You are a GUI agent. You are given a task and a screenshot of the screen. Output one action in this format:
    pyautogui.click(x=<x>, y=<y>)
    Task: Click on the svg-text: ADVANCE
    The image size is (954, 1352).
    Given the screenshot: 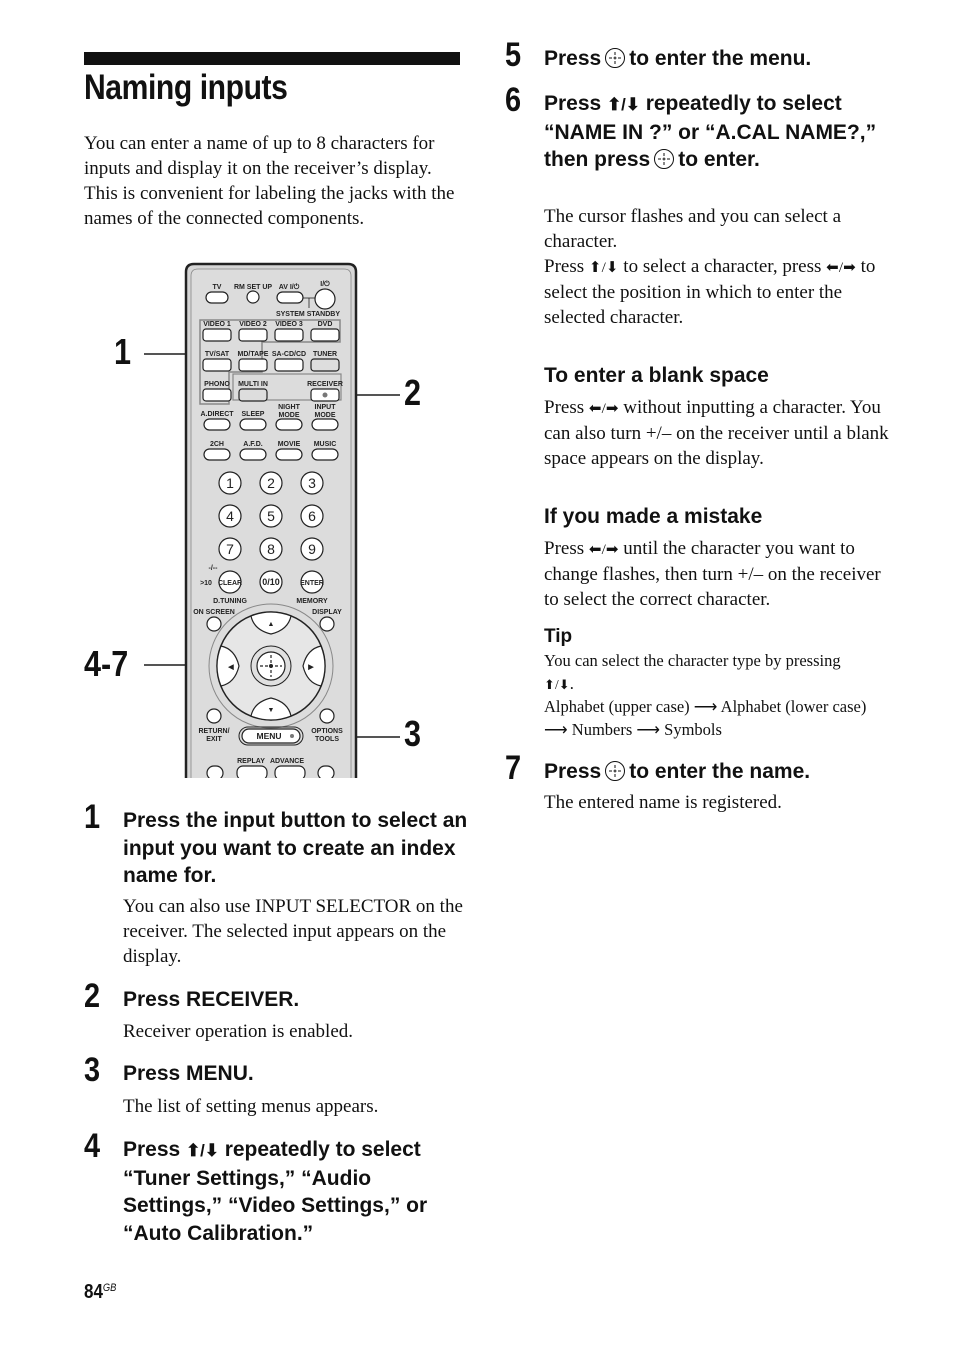 What is the action you would take?
    pyautogui.click(x=287, y=761)
    